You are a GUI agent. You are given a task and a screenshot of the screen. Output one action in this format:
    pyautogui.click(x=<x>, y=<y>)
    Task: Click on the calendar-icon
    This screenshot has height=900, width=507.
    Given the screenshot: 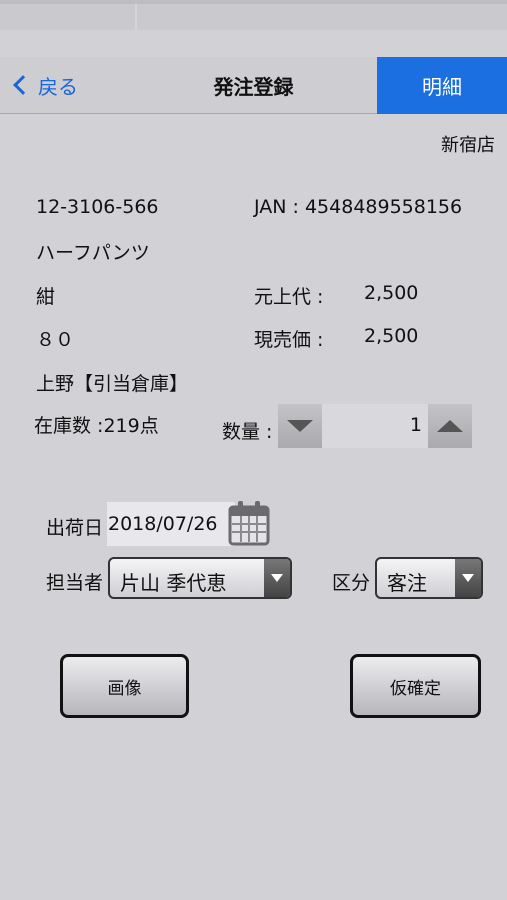 What is the action you would take?
    pyautogui.click(x=249, y=523)
    